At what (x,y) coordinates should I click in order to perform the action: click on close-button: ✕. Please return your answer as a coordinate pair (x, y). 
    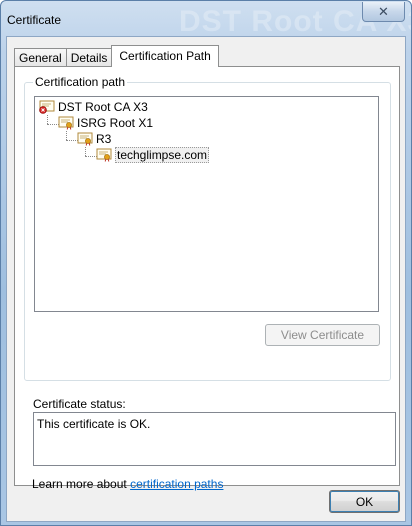
    Looking at the image, I should click on (383, 12).